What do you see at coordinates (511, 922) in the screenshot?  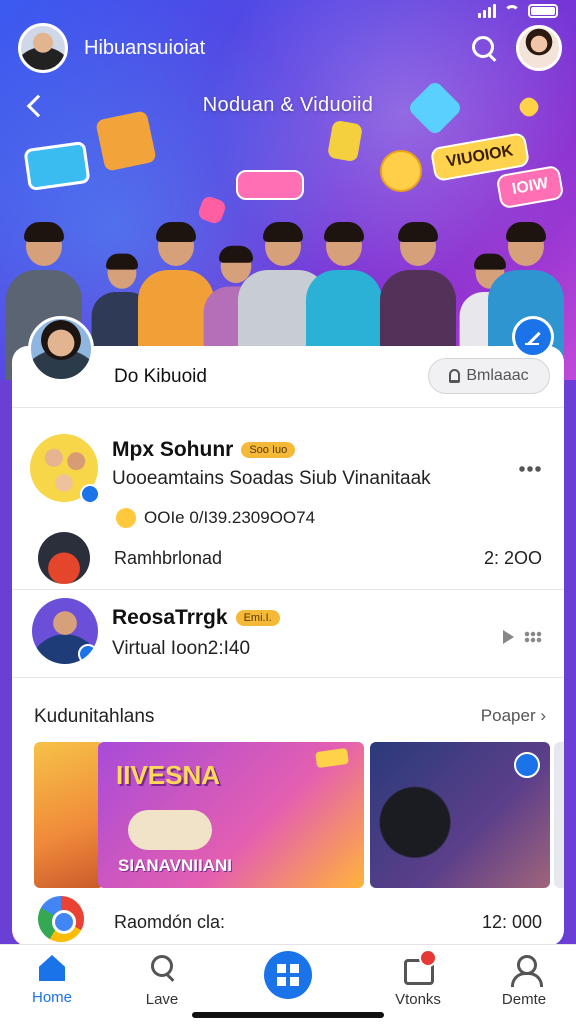 I see `list-item-value: 12: 000` at bounding box center [511, 922].